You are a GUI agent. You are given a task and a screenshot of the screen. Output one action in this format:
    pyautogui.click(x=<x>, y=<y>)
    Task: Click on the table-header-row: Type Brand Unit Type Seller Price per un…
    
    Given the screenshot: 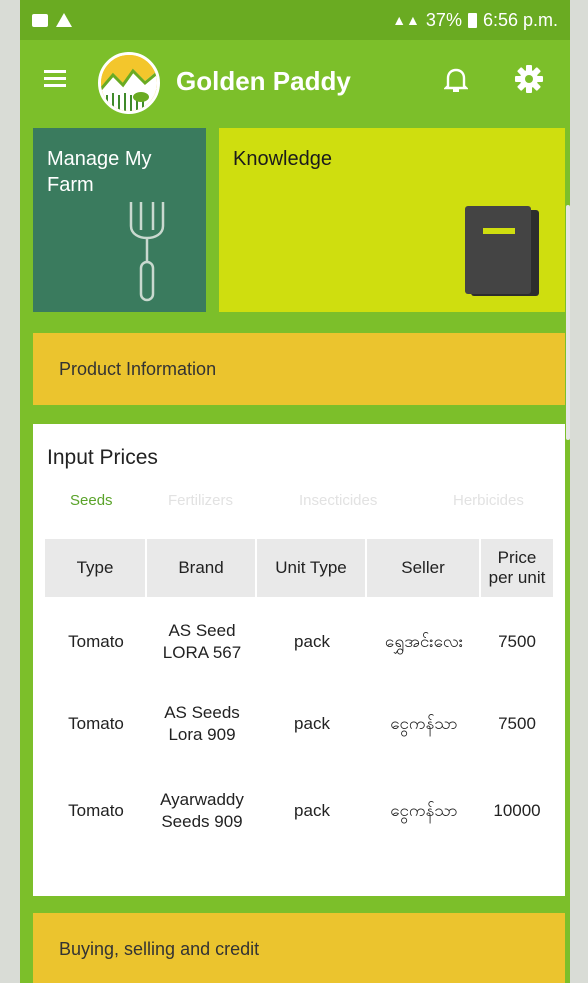 What is the action you would take?
    pyautogui.click(x=299, y=568)
    